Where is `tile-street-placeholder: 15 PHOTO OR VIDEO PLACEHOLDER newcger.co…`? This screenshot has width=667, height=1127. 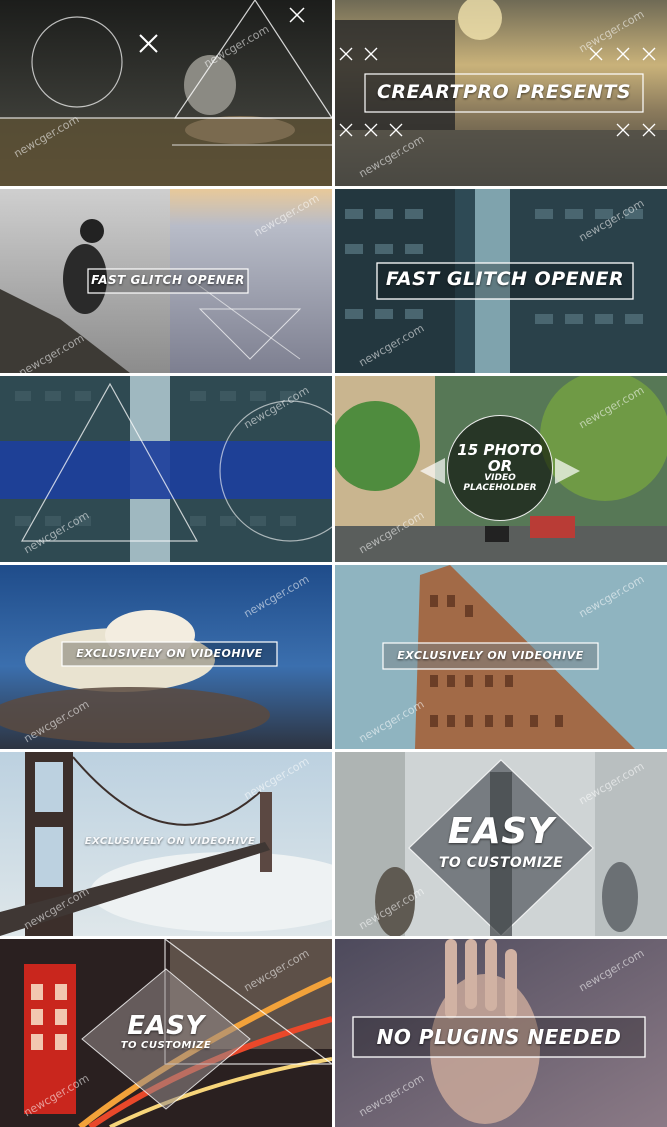 tile-street-placeholder: 15 PHOTO OR VIDEO PLACEHOLDER newcger.co… is located at coordinates (501, 469).